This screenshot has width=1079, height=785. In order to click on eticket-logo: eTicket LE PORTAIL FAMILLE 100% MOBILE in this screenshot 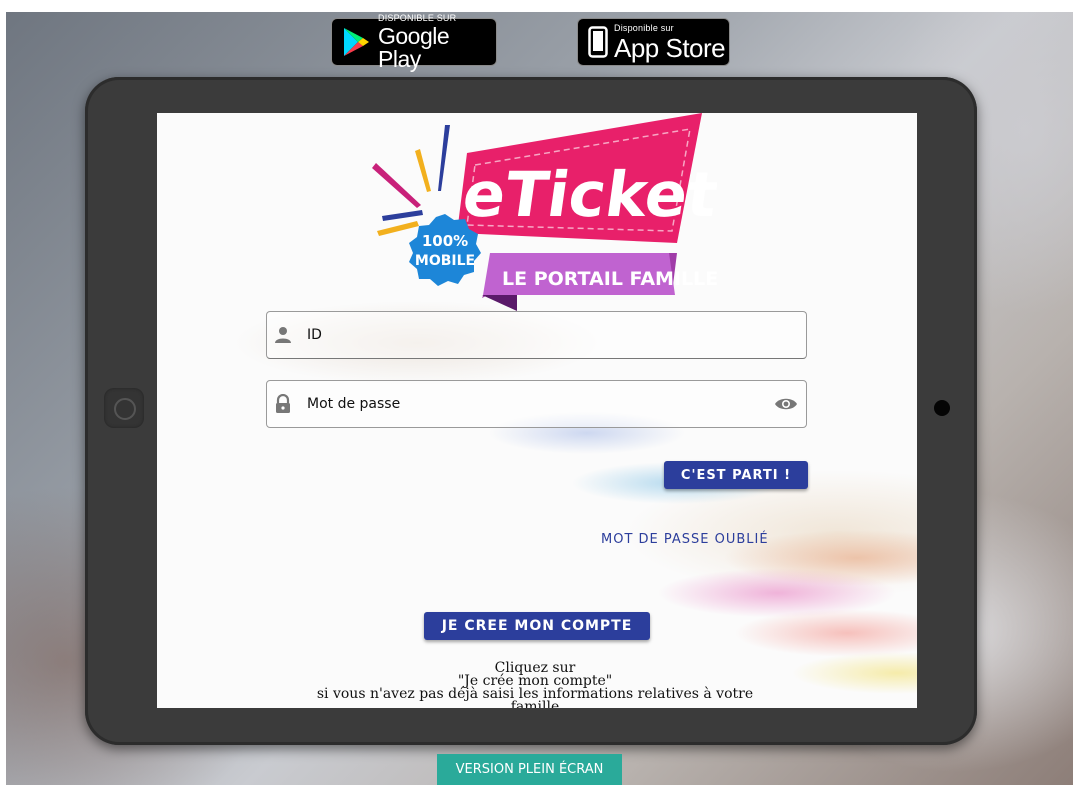, I will do `click(544, 212)`.